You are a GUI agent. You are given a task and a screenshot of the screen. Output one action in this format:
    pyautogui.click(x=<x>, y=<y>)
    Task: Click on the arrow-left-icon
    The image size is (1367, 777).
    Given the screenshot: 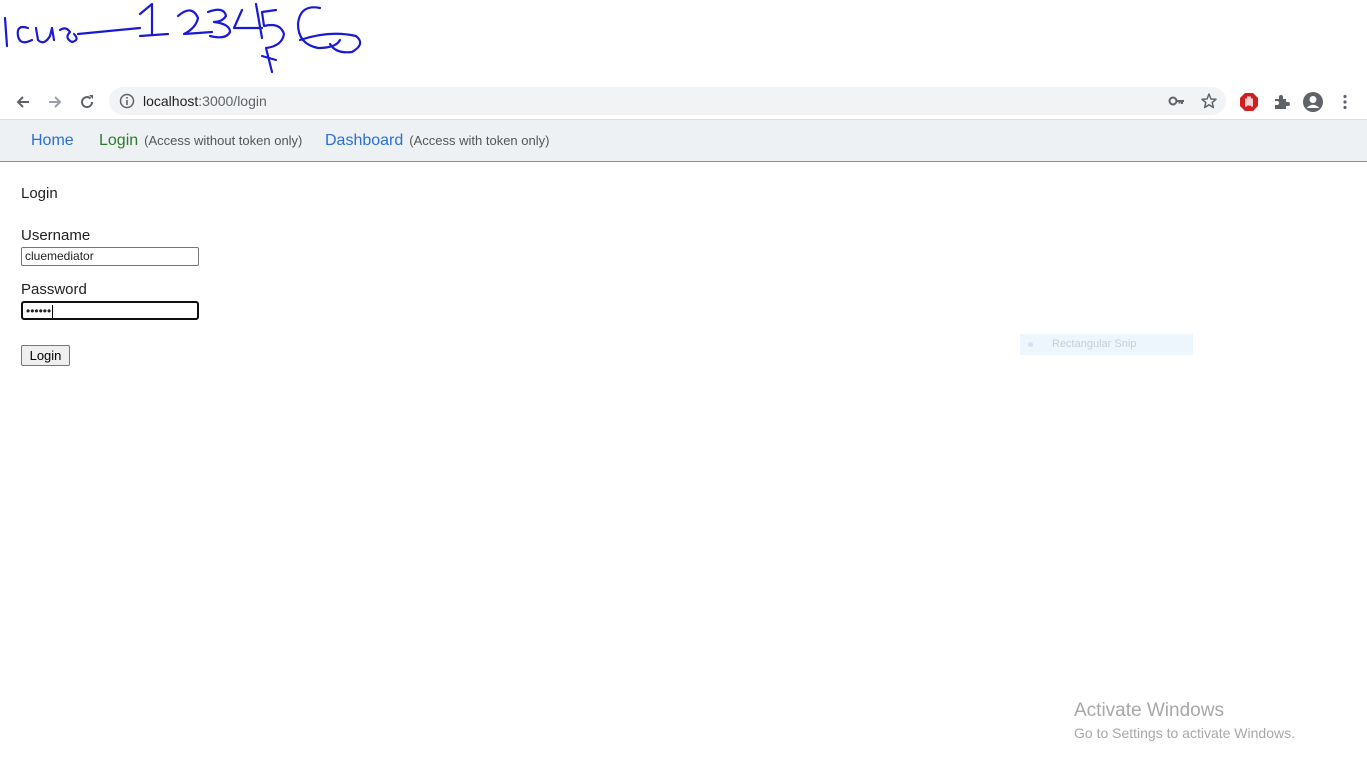 What is the action you would take?
    pyautogui.click(x=22, y=102)
    